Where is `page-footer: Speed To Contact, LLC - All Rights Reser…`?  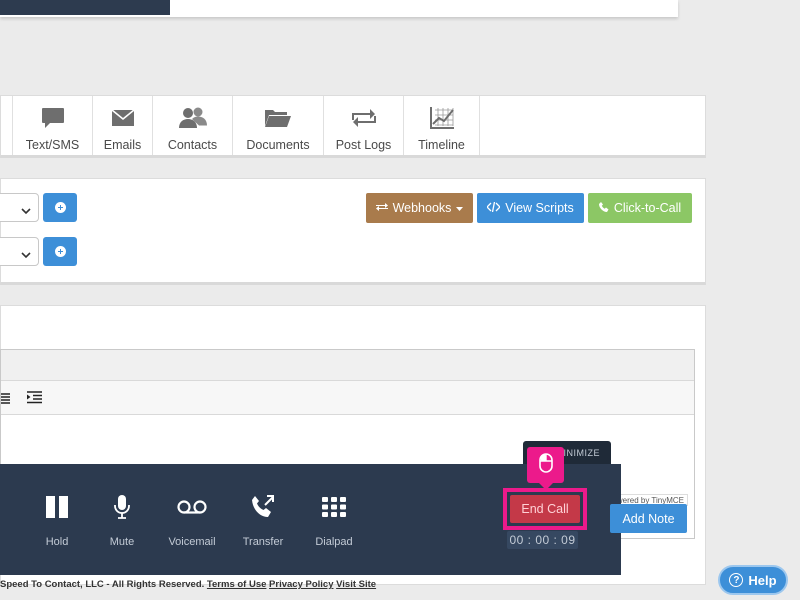
page-footer: Speed To Contact, LLC - All Rights Reser… is located at coordinates (188, 584).